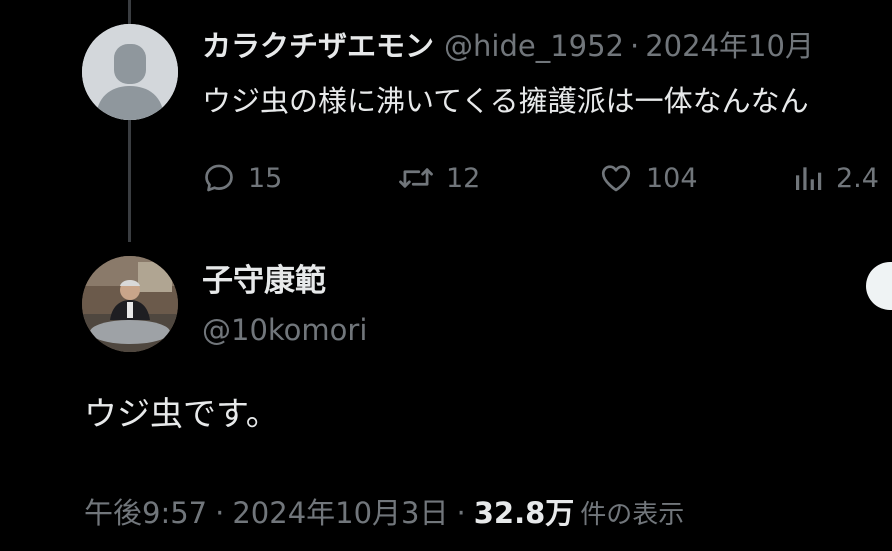 This screenshot has width=892, height=551. Describe the element at coordinates (264, 281) in the screenshot. I see `main-display-name: 子守康範` at that location.